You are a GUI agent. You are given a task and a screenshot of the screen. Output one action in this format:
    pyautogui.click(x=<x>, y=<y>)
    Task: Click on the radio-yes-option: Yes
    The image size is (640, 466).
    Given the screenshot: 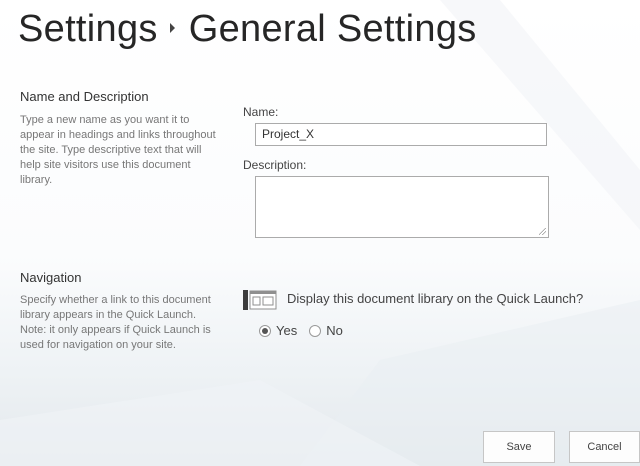 What is the action you would take?
    pyautogui.click(x=278, y=330)
    